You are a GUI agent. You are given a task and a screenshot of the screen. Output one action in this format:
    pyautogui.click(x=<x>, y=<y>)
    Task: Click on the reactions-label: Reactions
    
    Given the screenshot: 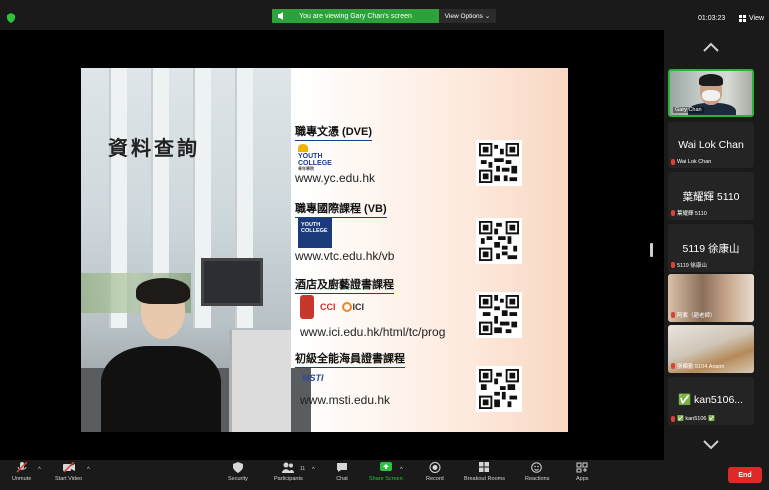 What is the action you would take?
    pyautogui.click(x=537, y=479)
    